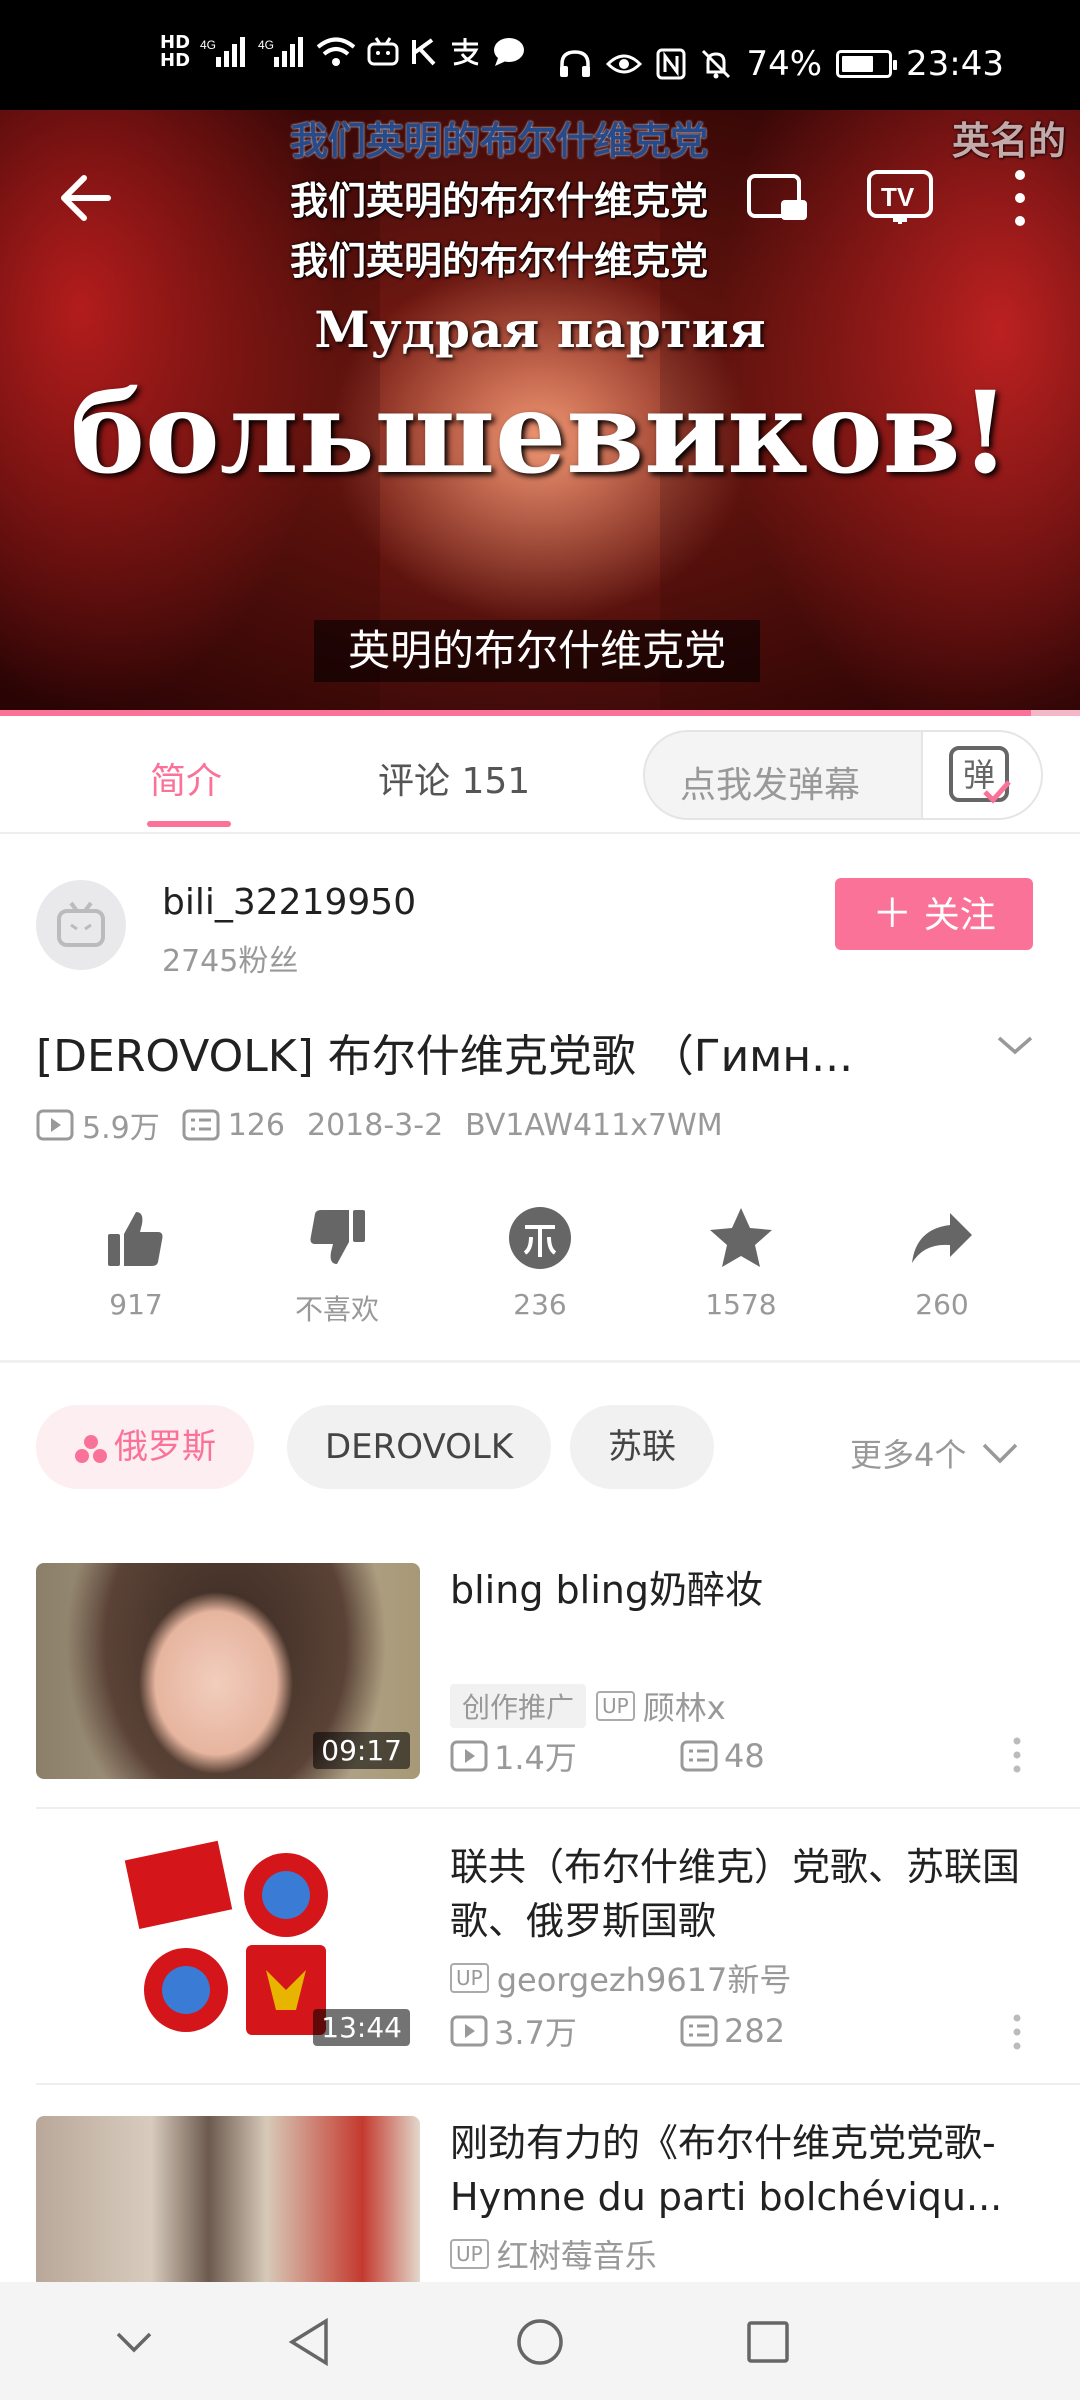 This screenshot has width=1080, height=2400. Describe the element at coordinates (375, 1125) in the screenshot. I see `publish-date: 2018-3-2` at that location.